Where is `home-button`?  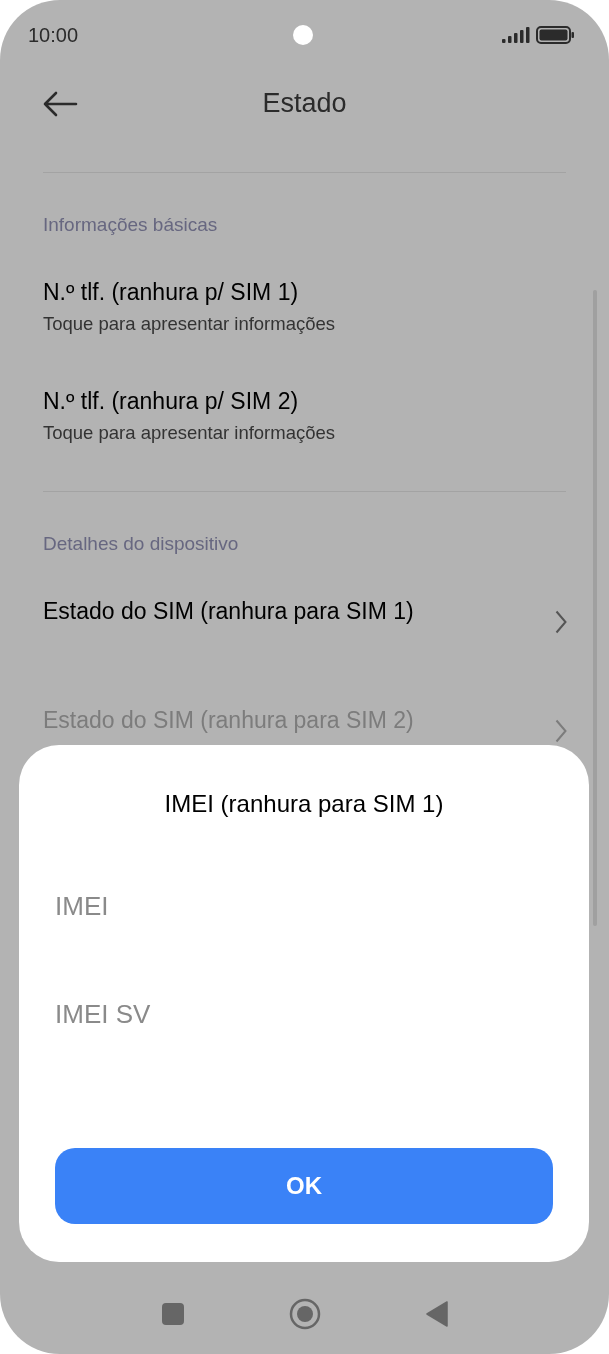 home-button is located at coordinates (304, 1314).